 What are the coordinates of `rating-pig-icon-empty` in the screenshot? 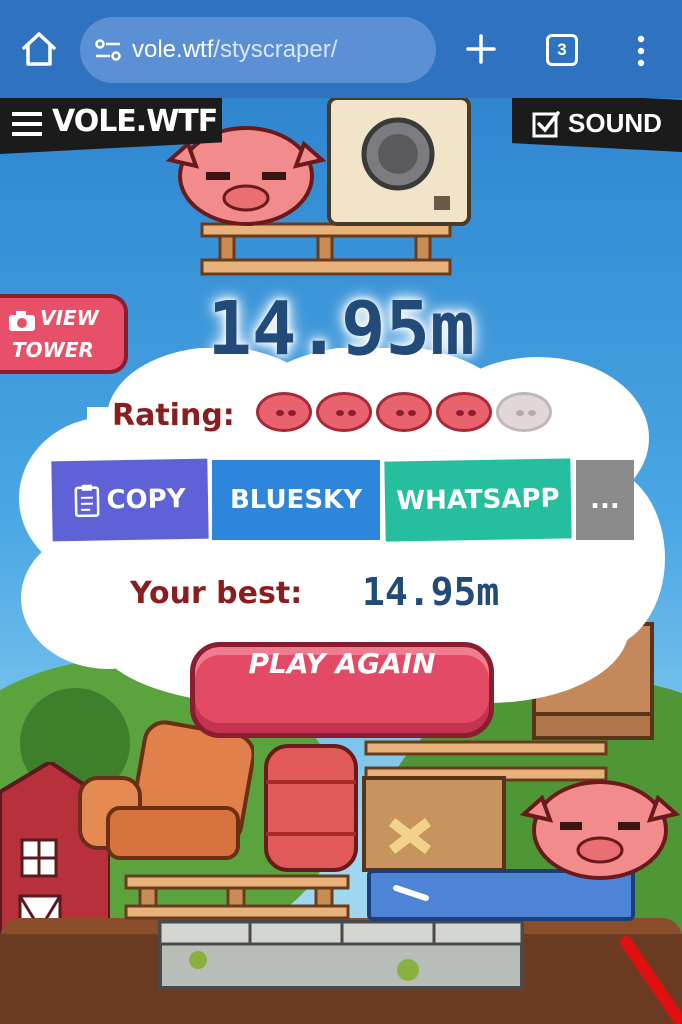 It's located at (524, 412).